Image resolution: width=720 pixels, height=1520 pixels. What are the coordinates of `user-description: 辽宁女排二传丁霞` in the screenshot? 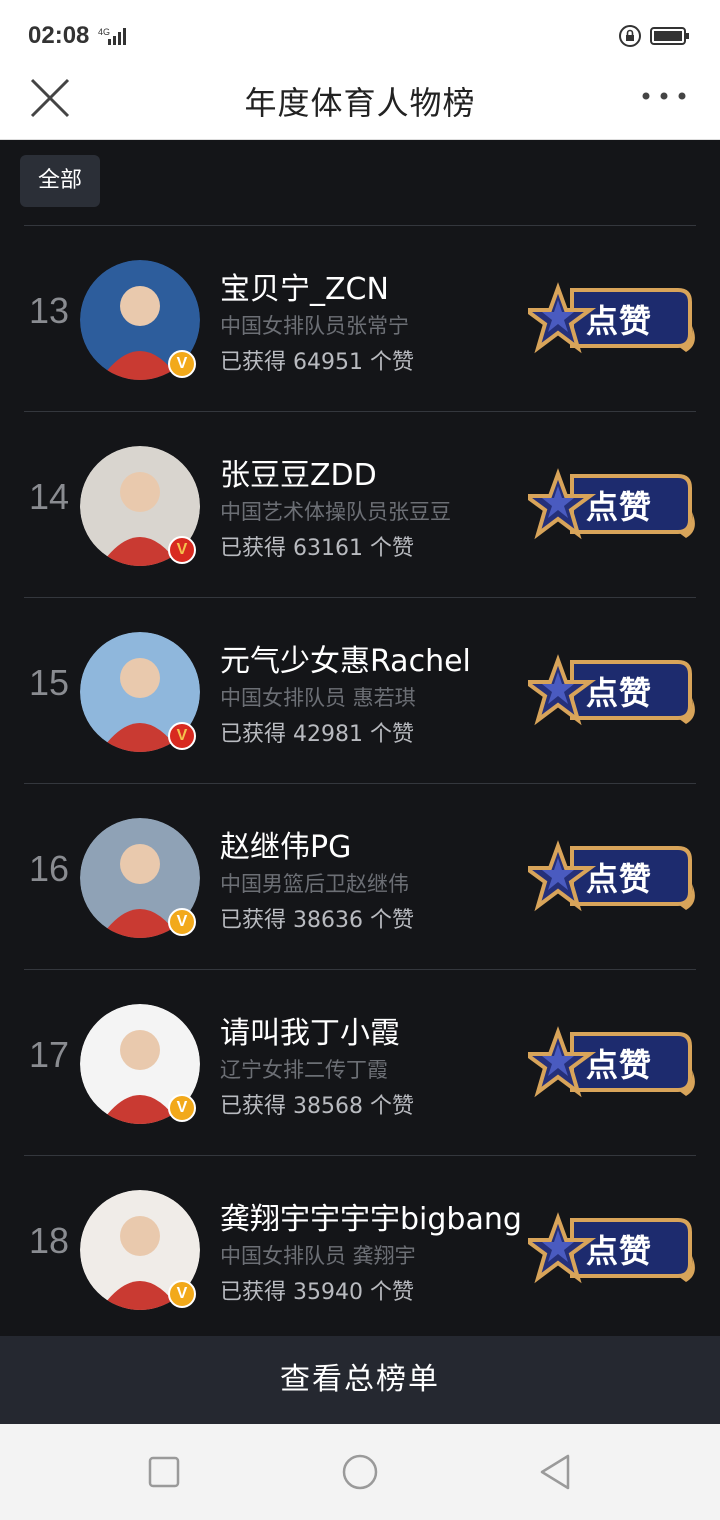 It's located at (304, 1070).